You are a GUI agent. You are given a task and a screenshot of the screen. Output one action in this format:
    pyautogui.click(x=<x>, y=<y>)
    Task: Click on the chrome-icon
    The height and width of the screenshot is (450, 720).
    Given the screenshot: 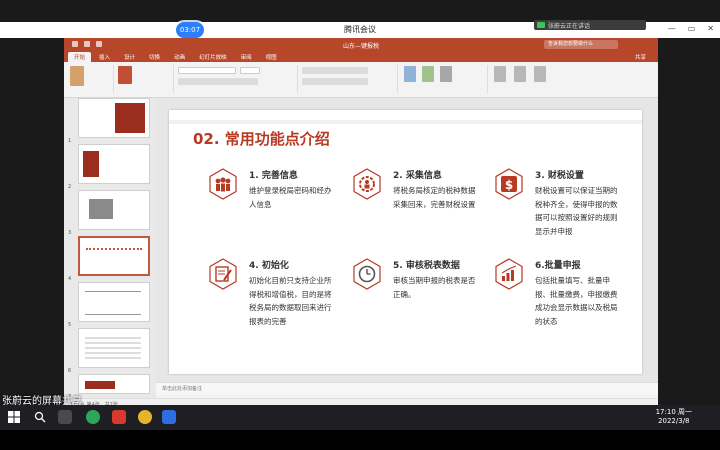 What is the action you would take?
    pyautogui.click(x=145, y=417)
    